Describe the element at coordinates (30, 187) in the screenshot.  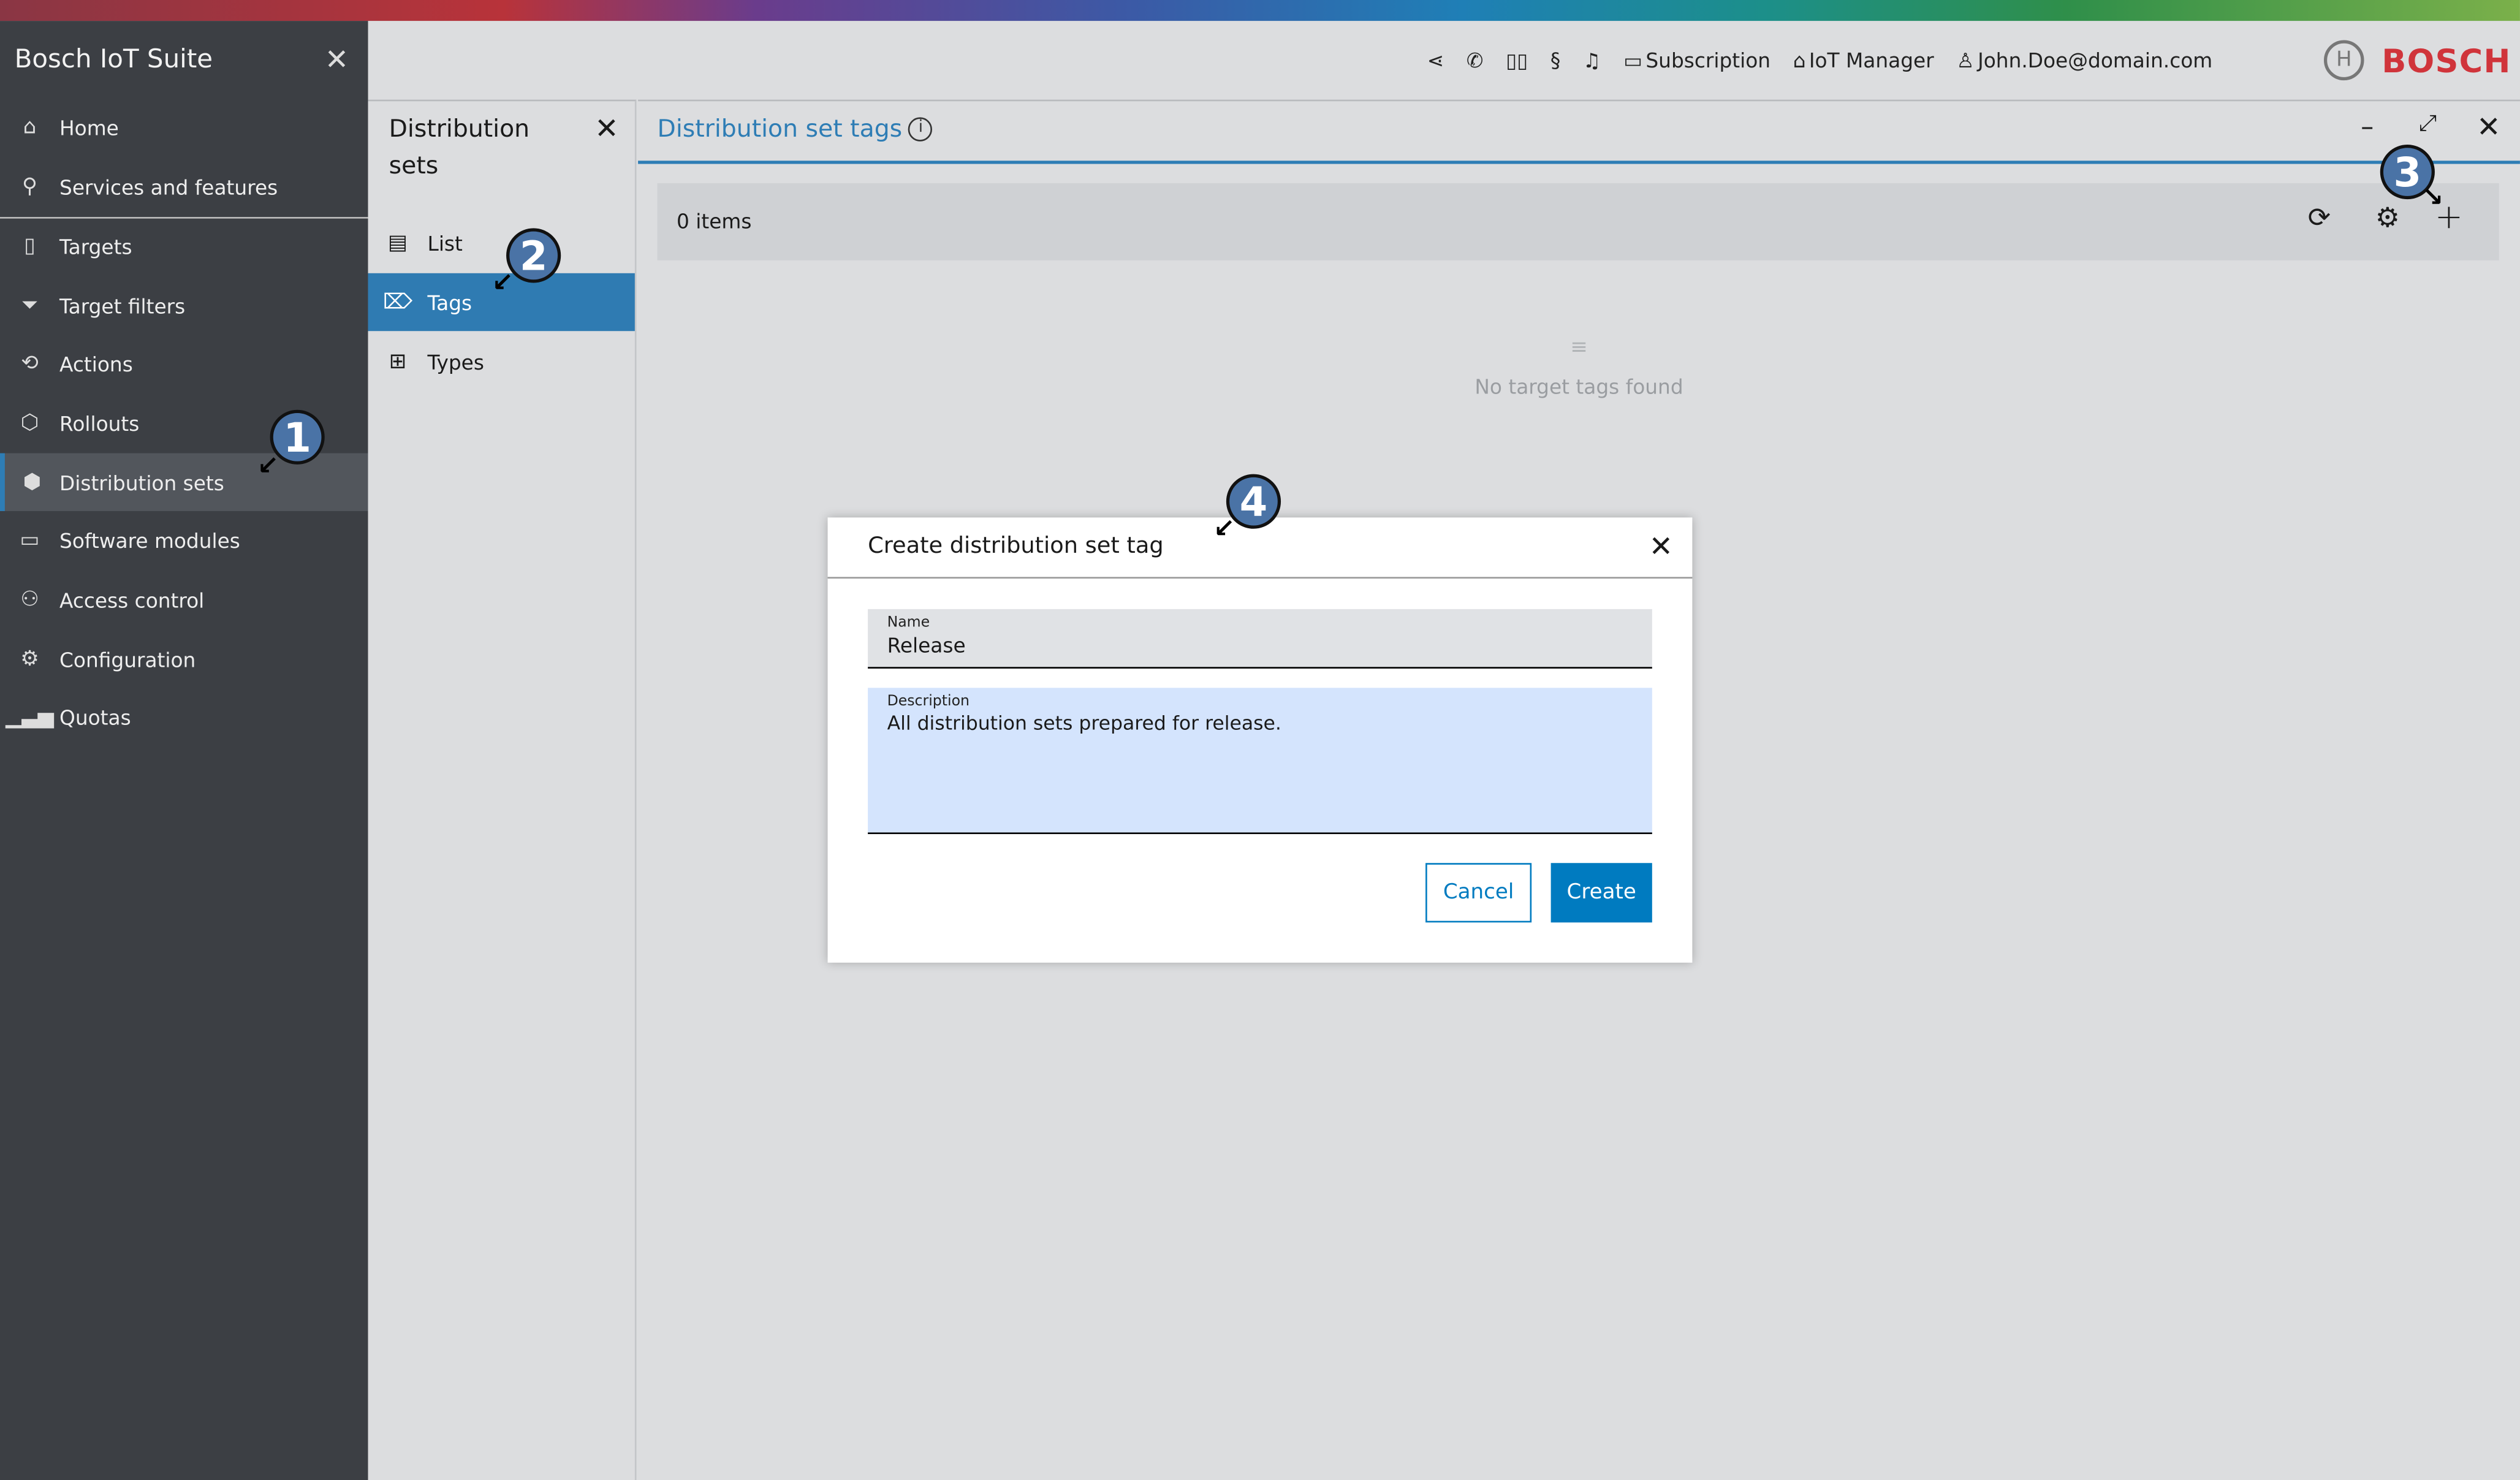
I see `search-icon: ⚲` at that location.